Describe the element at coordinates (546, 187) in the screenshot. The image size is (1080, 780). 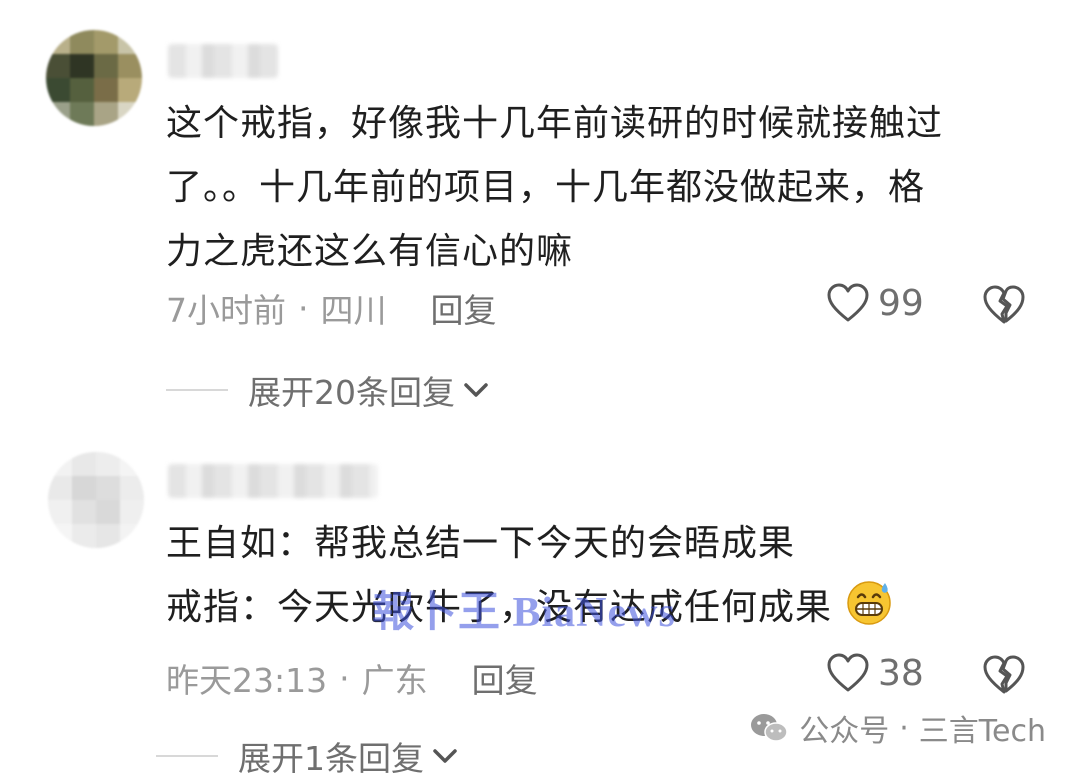
I see `comment-body-line: 了。。十几年前的项目，十几年都没做起来，格` at that location.